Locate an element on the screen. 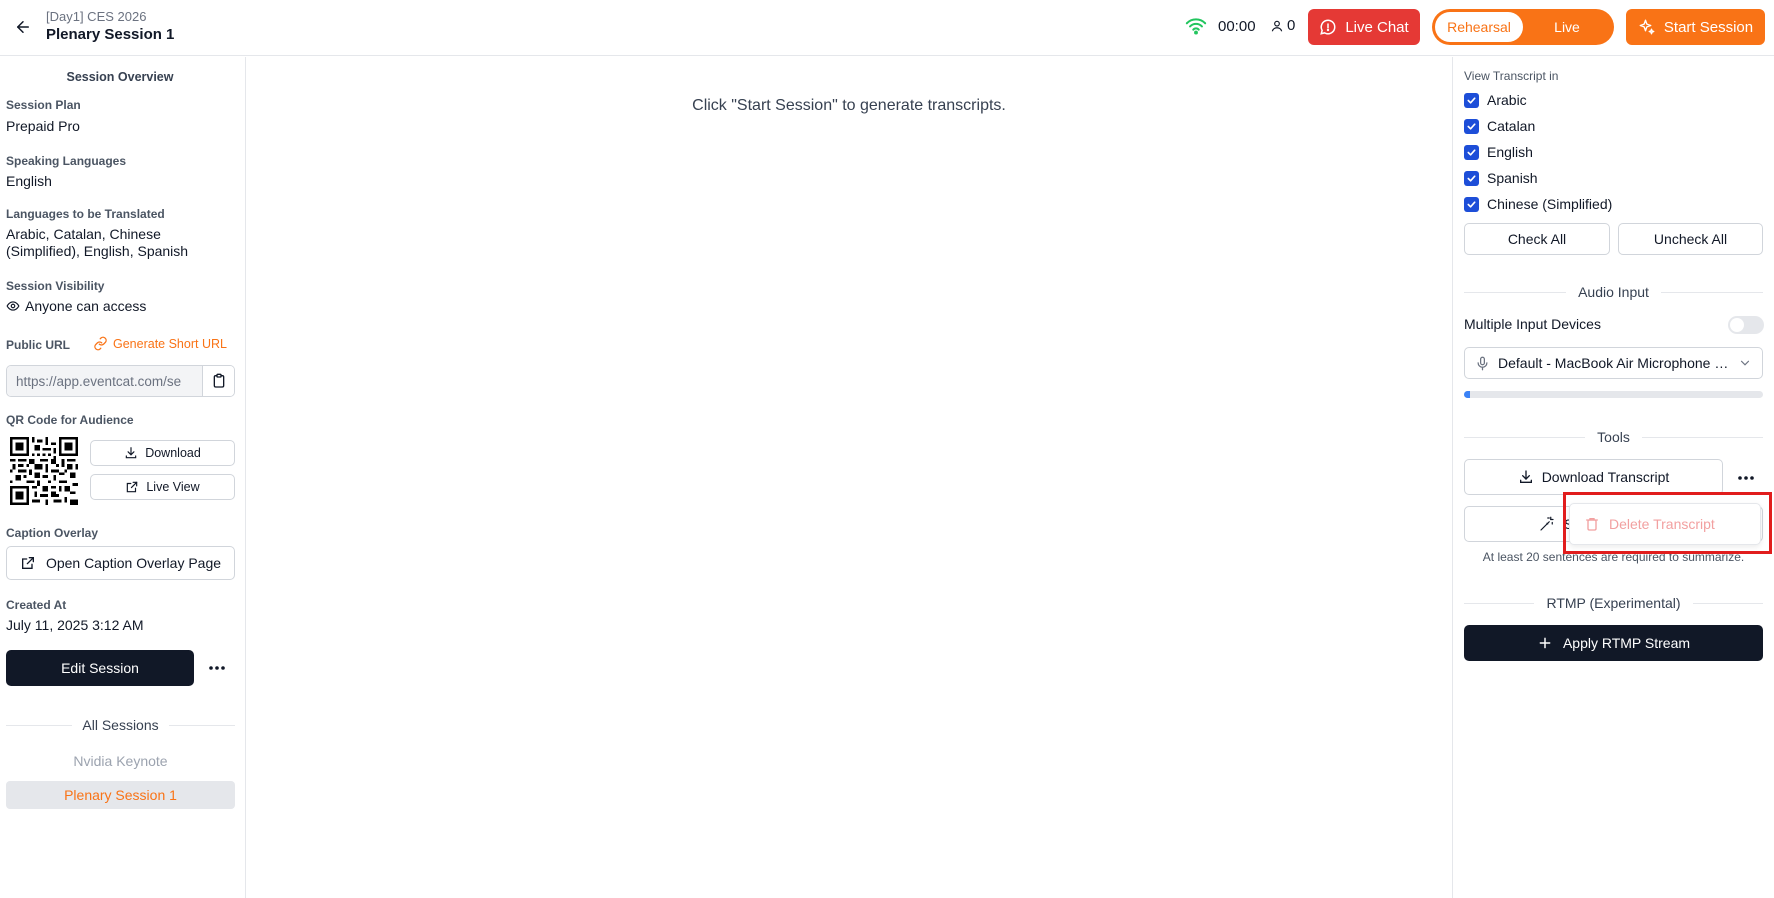  chat-icon is located at coordinates (1328, 27).